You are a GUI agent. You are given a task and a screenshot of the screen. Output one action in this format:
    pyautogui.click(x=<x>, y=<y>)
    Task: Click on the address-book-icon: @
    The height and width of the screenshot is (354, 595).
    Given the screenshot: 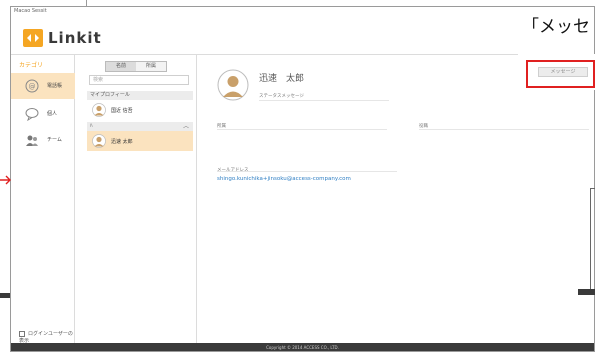 What is the action you would take?
    pyautogui.click(x=32, y=86)
    